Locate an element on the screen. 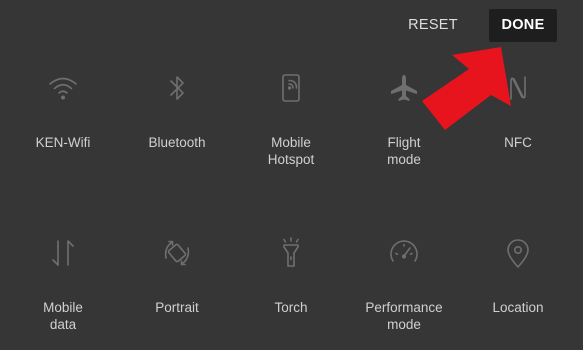 This screenshot has height=350, width=583. tile-bluetooth: Bluetooth is located at coordinates (177, 111).